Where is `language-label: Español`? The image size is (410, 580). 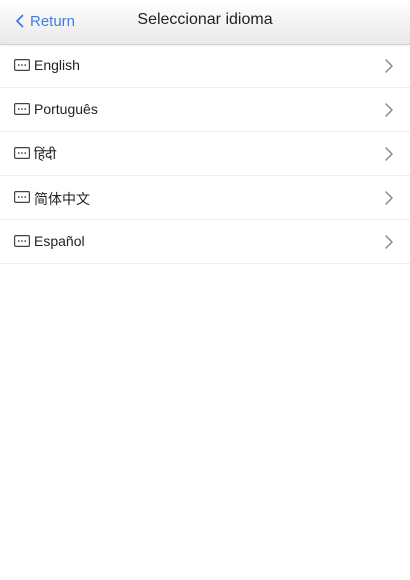 language-label: Español is located at coordinates (59, 241).